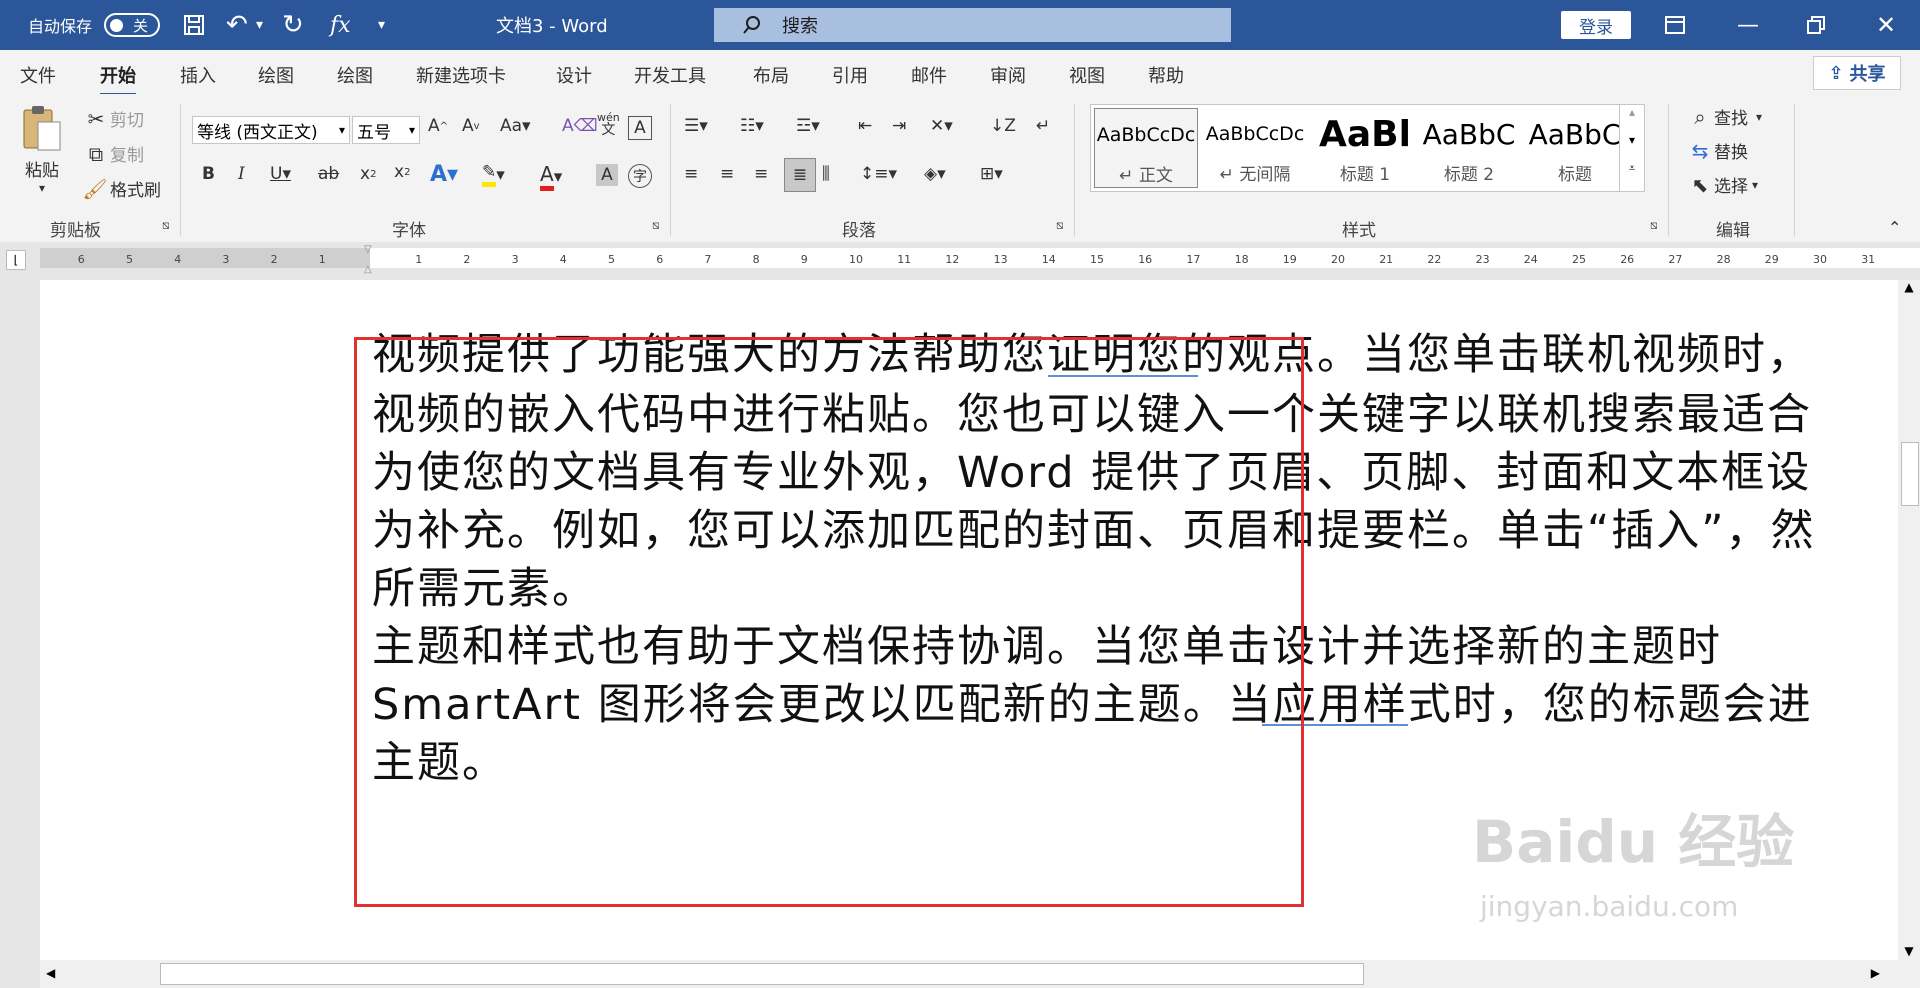  I want to click on tab-insert: 插入, so click(198, 75).